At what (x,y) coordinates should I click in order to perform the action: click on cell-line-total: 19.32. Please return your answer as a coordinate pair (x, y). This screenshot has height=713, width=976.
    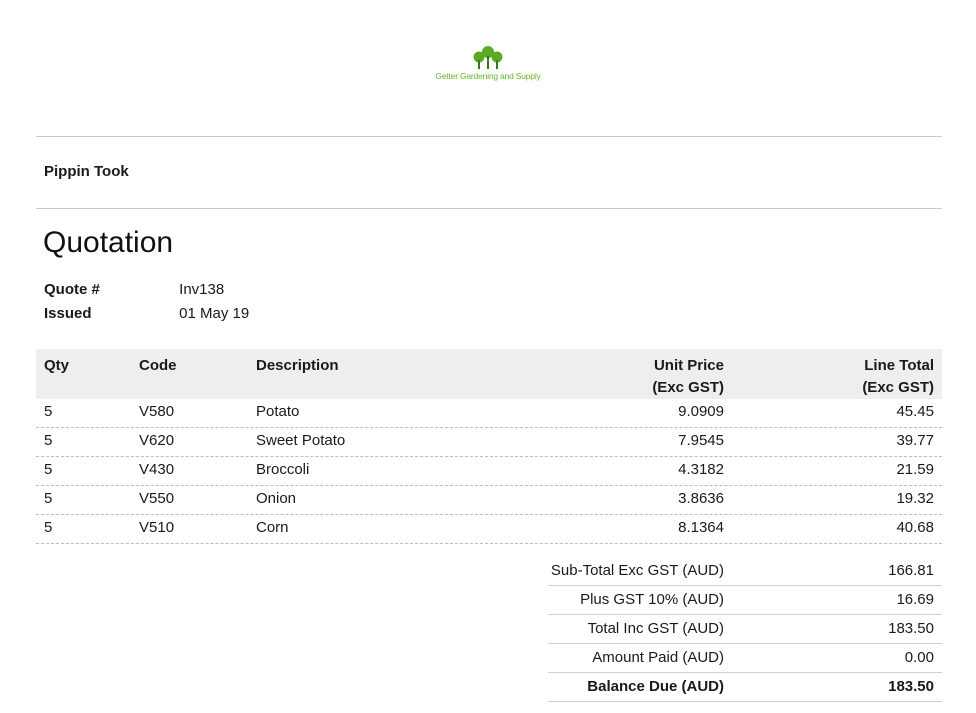
    Looking at the image, I should click on (915, 498).